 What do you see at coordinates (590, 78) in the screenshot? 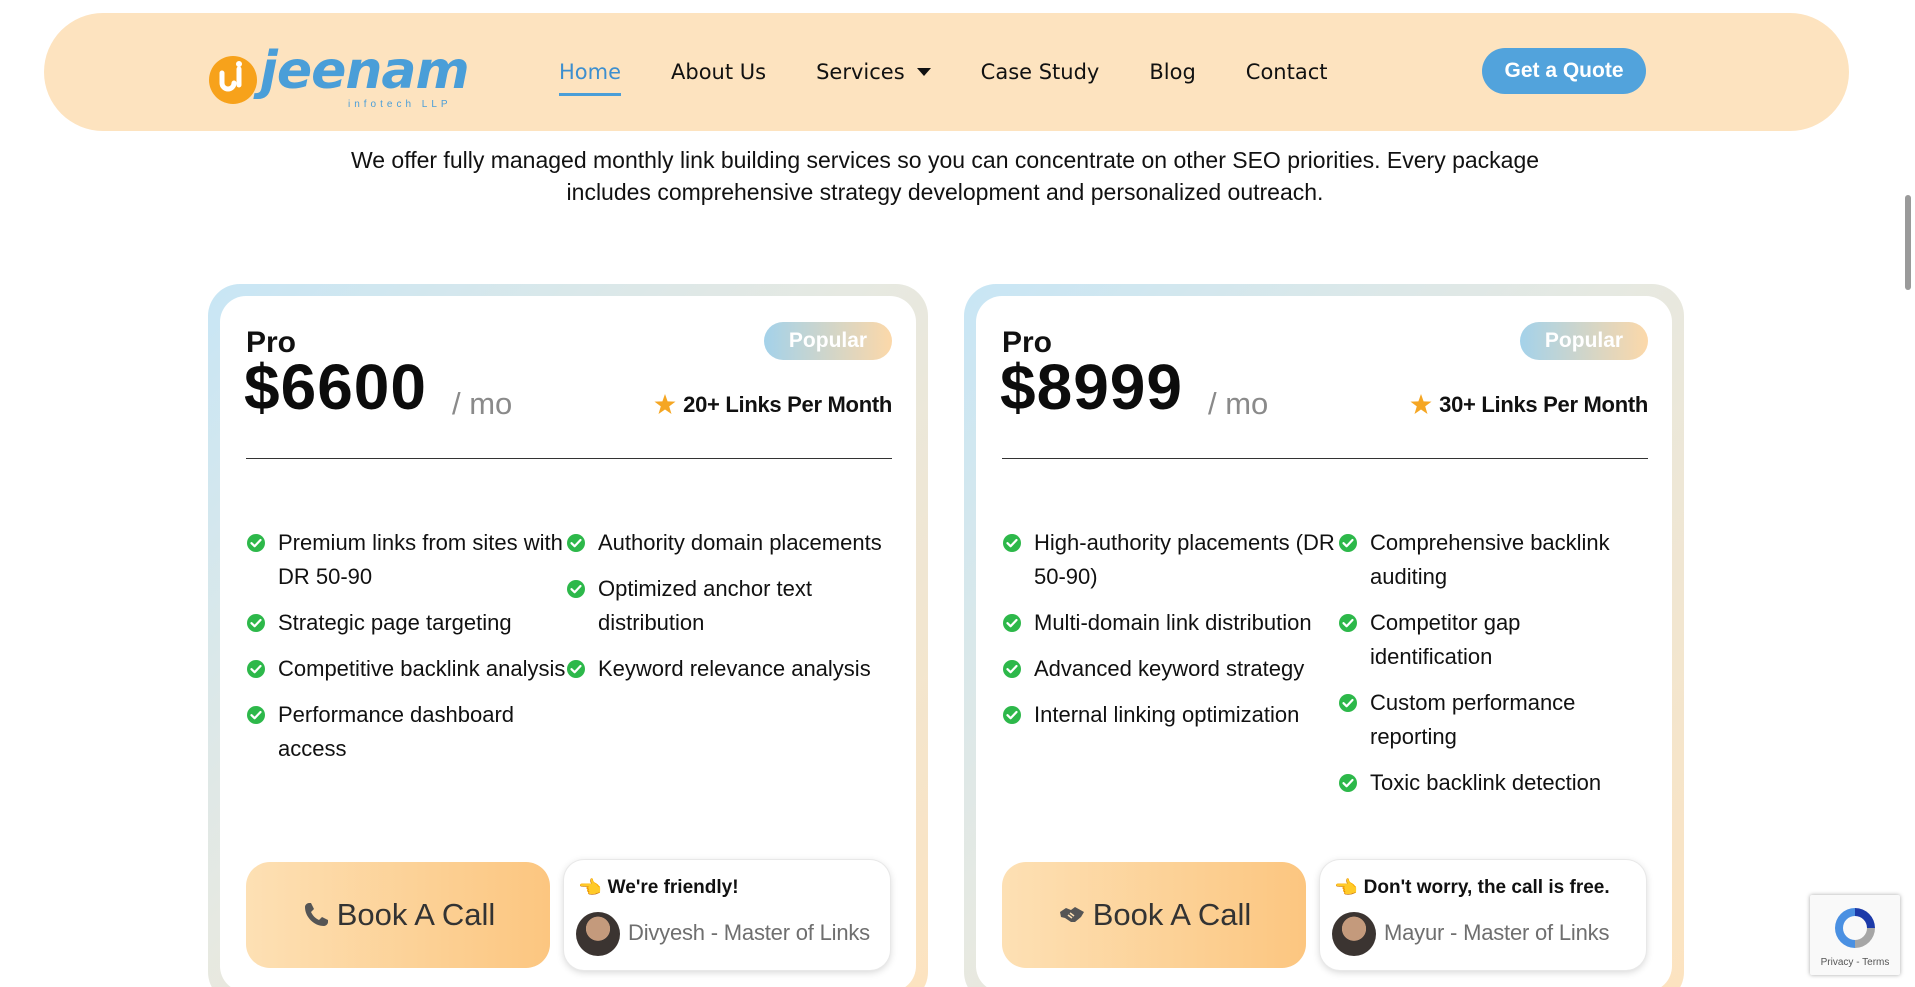
I see `nav-home: Home` at bounding box center [590, 78].